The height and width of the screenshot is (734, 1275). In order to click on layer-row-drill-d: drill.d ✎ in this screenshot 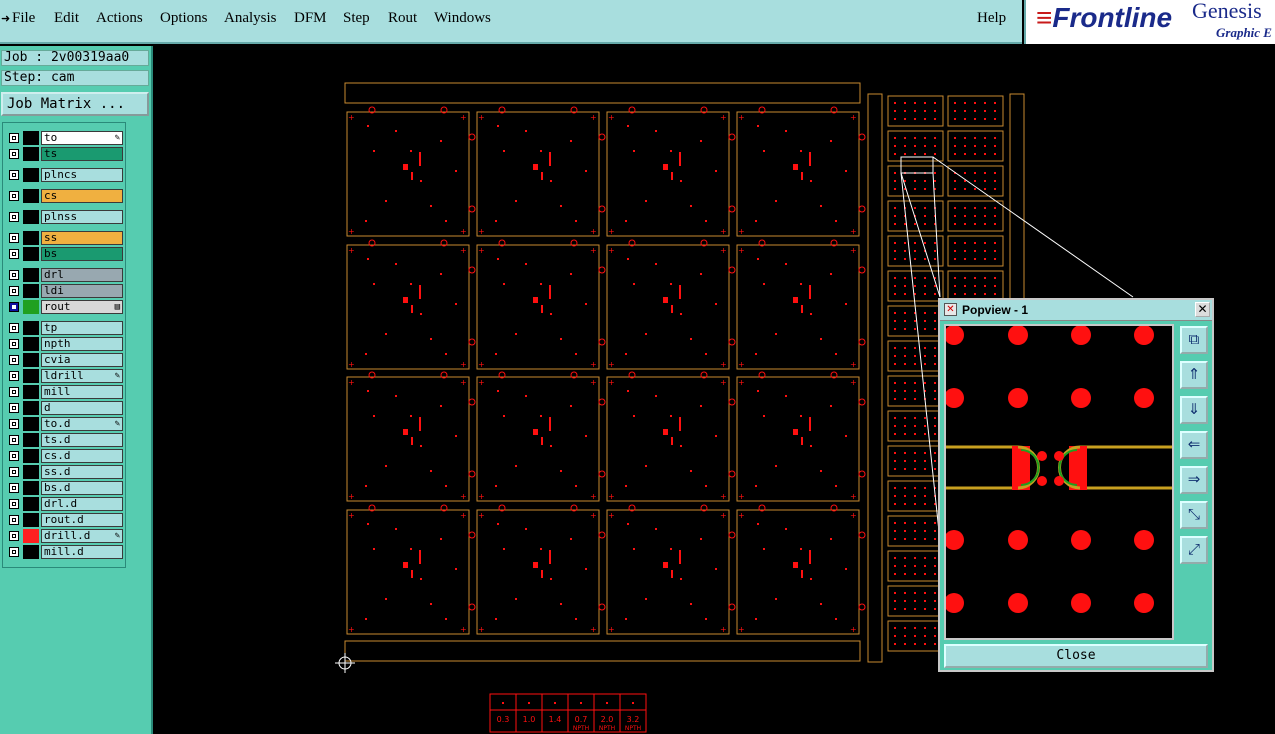, I will do `click(65, 536)`.